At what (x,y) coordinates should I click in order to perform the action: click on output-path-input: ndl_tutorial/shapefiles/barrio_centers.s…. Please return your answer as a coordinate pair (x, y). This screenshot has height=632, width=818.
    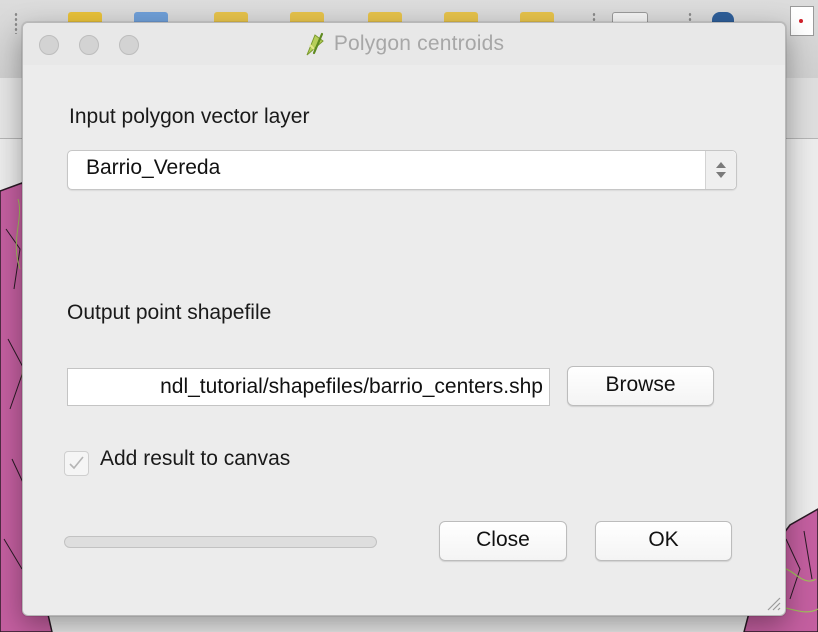
    Looking at the image, I should click on (308, 387).